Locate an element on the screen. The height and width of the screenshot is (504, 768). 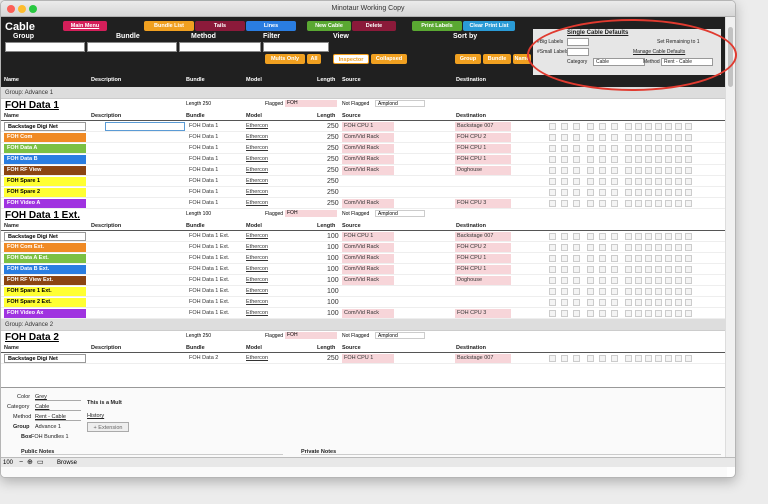
color-field: Grey is located at coordinates (58, 397).